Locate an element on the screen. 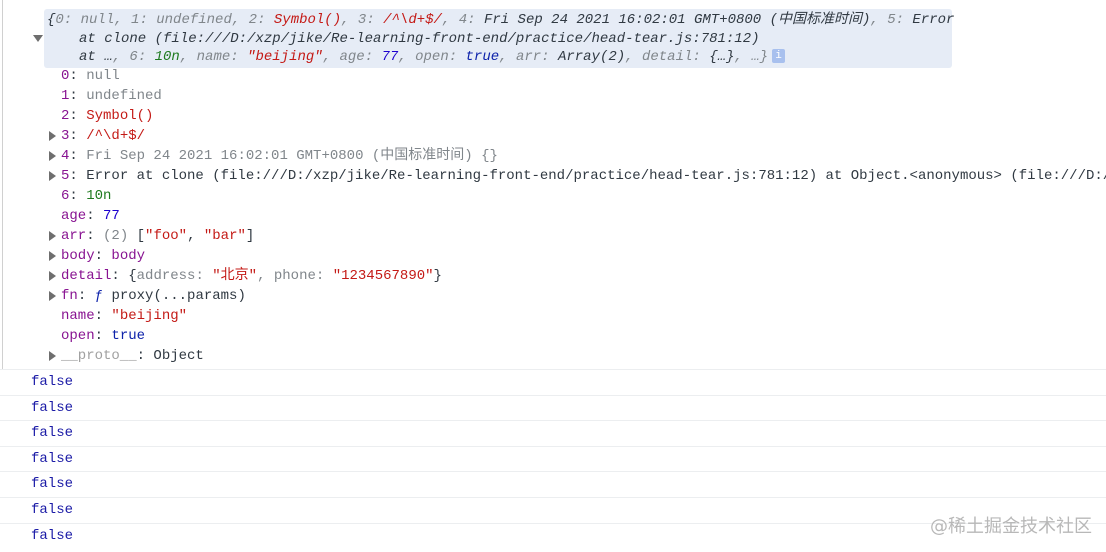  value-token: detail is located at coordinates (86, 276).